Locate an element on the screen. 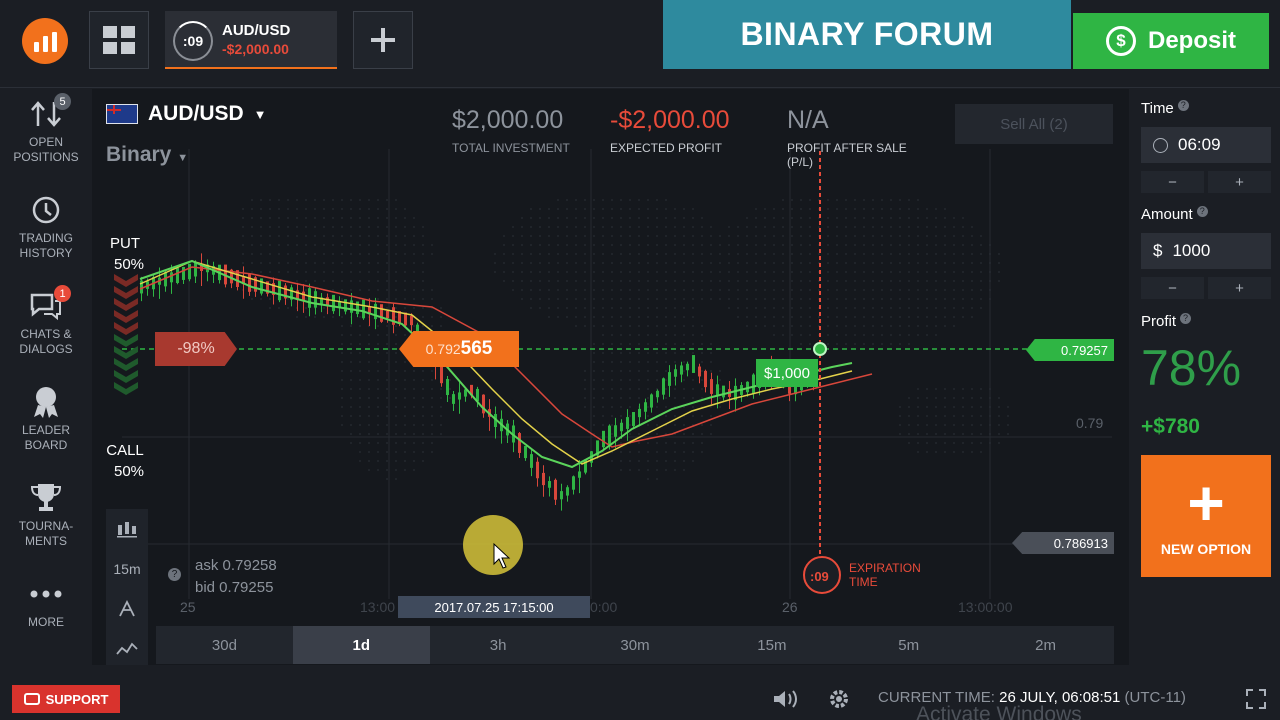  settings-icon is located at coordinates (839, 701).